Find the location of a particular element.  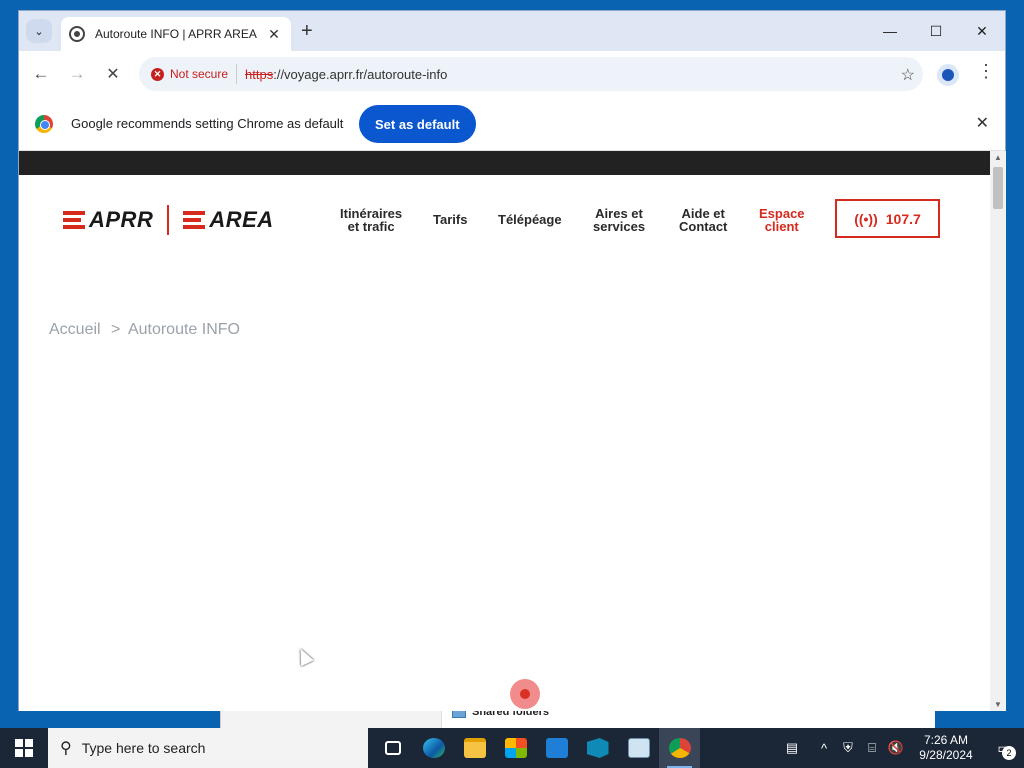

page-scrollbar: ▲ ▼ is located at coordinates (998, 431).